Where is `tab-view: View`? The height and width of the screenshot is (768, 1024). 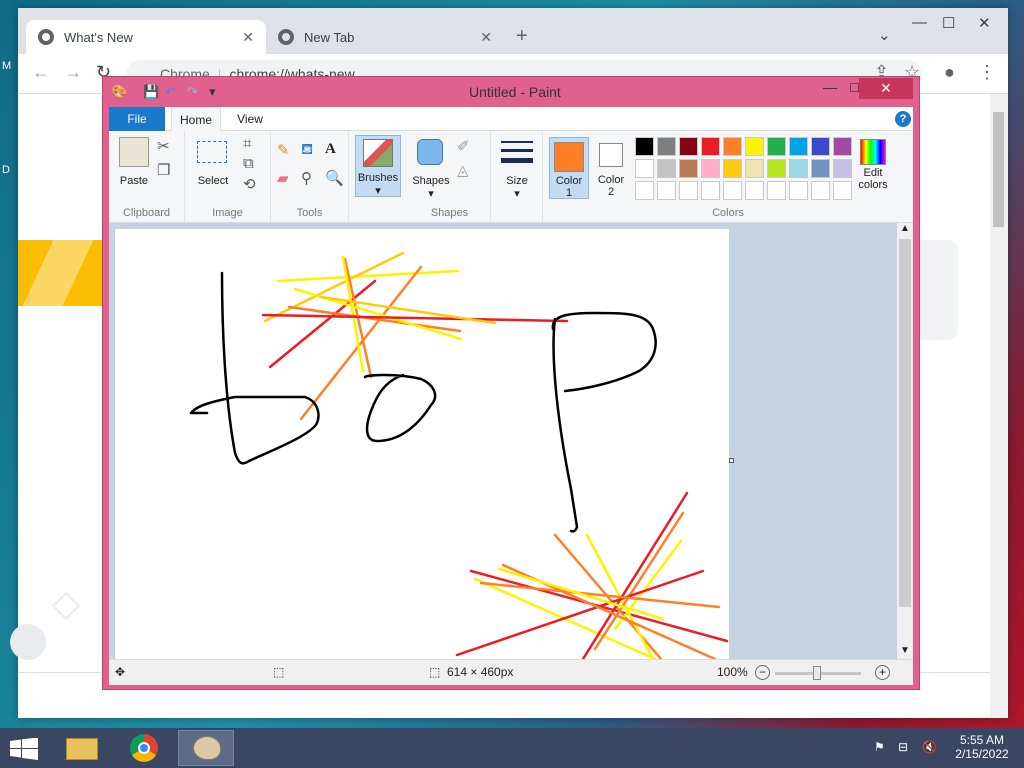 tab-view: View is located at coordinates (250, 119).